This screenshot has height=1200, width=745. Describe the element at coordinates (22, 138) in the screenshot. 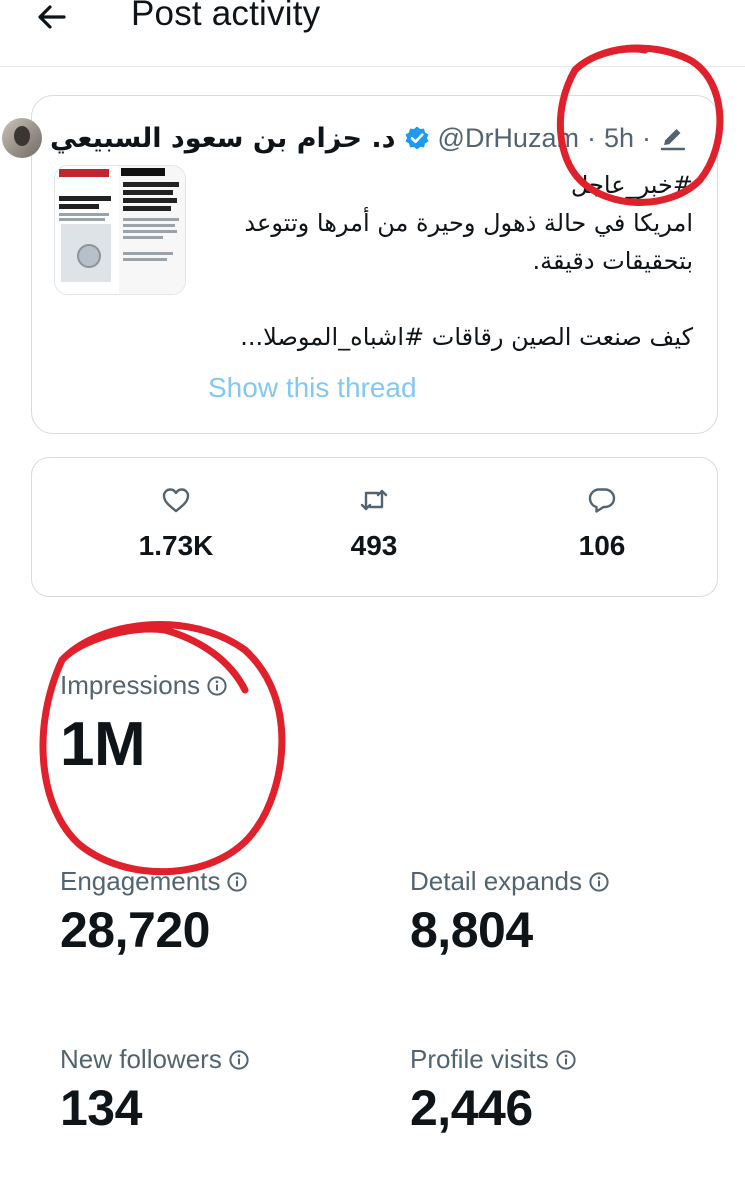

I see `avatar` at that location.